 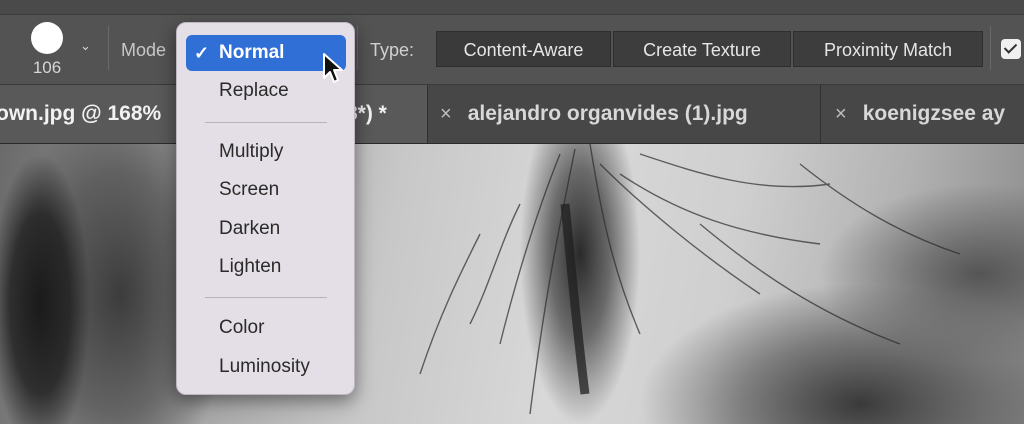 I want to click on tab-alejandro-organvides: × alejandro organvides (1).jpg, so click(x=623, y=114).